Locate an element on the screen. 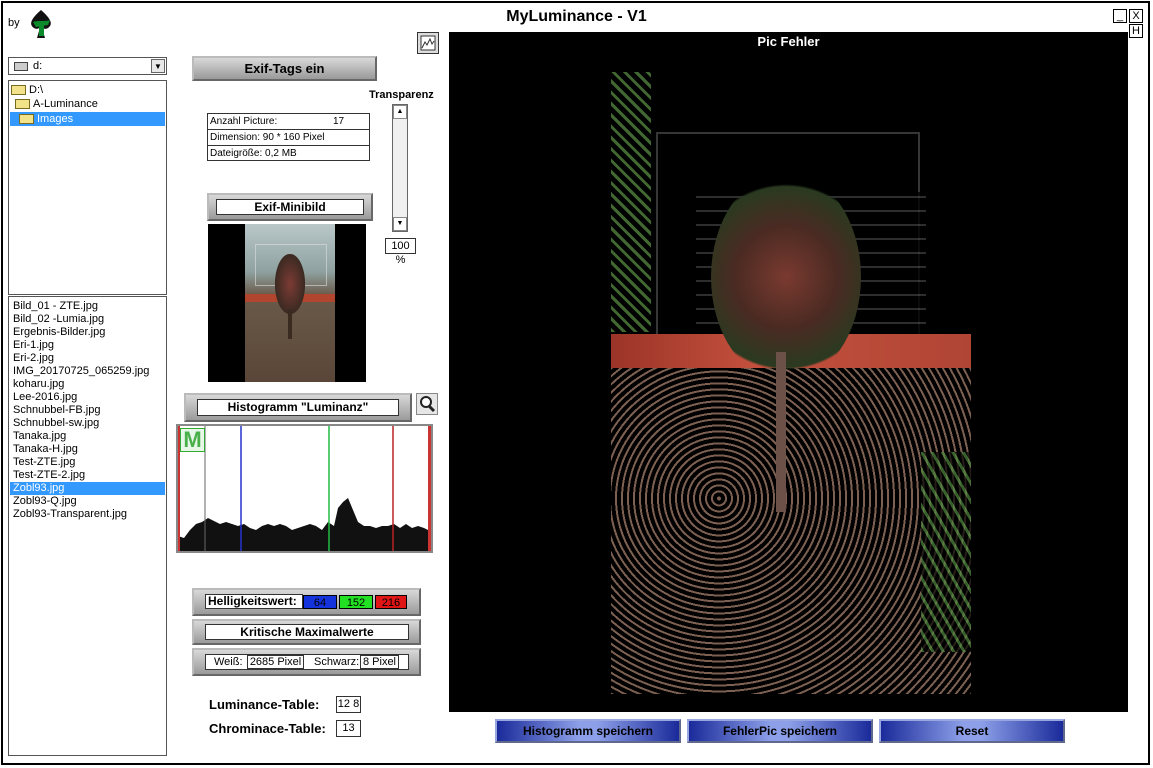  picture-count-label: Anzahl Picture: is located at coordinates (244, 121).